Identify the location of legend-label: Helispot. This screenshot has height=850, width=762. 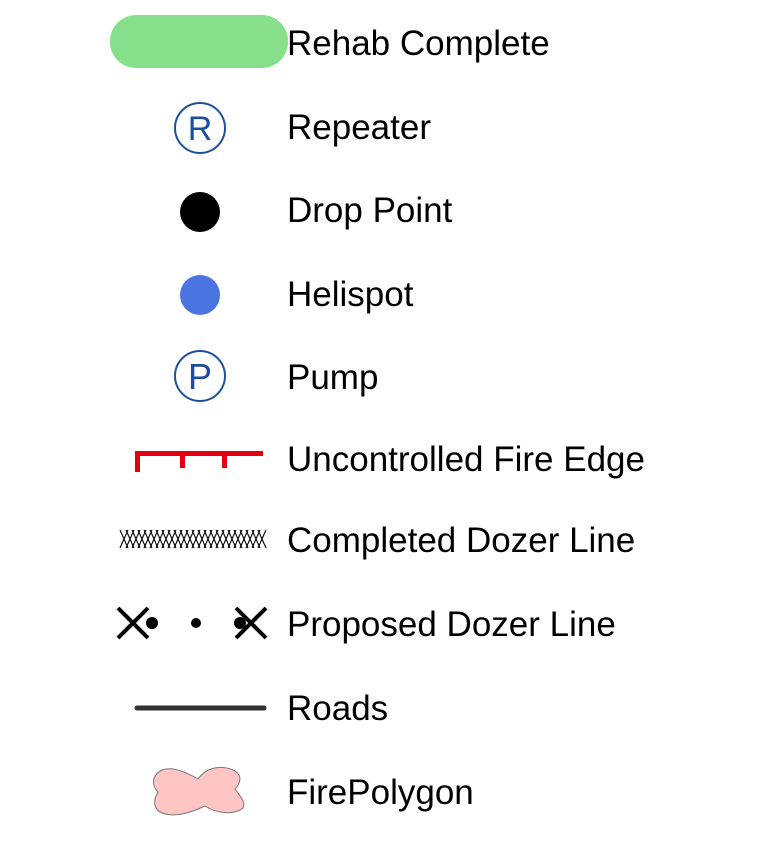
(350, 294).